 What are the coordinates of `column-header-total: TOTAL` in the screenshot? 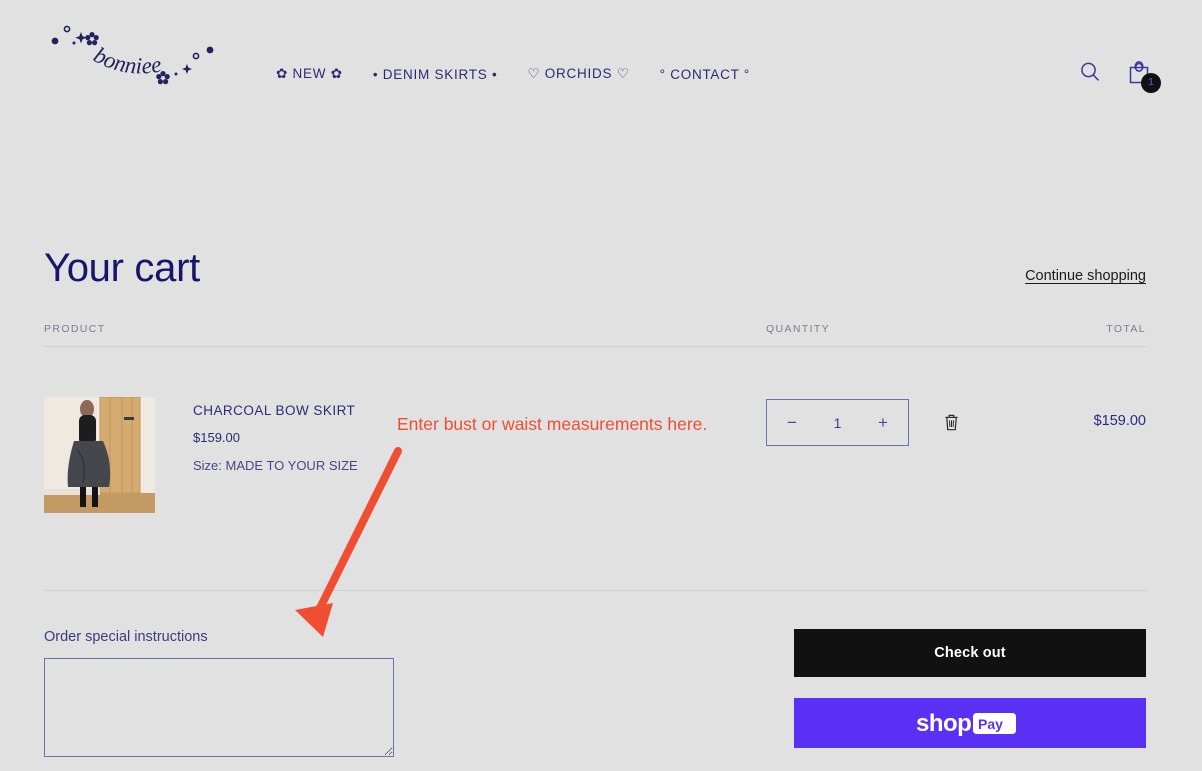 It's located at (1126, 329).